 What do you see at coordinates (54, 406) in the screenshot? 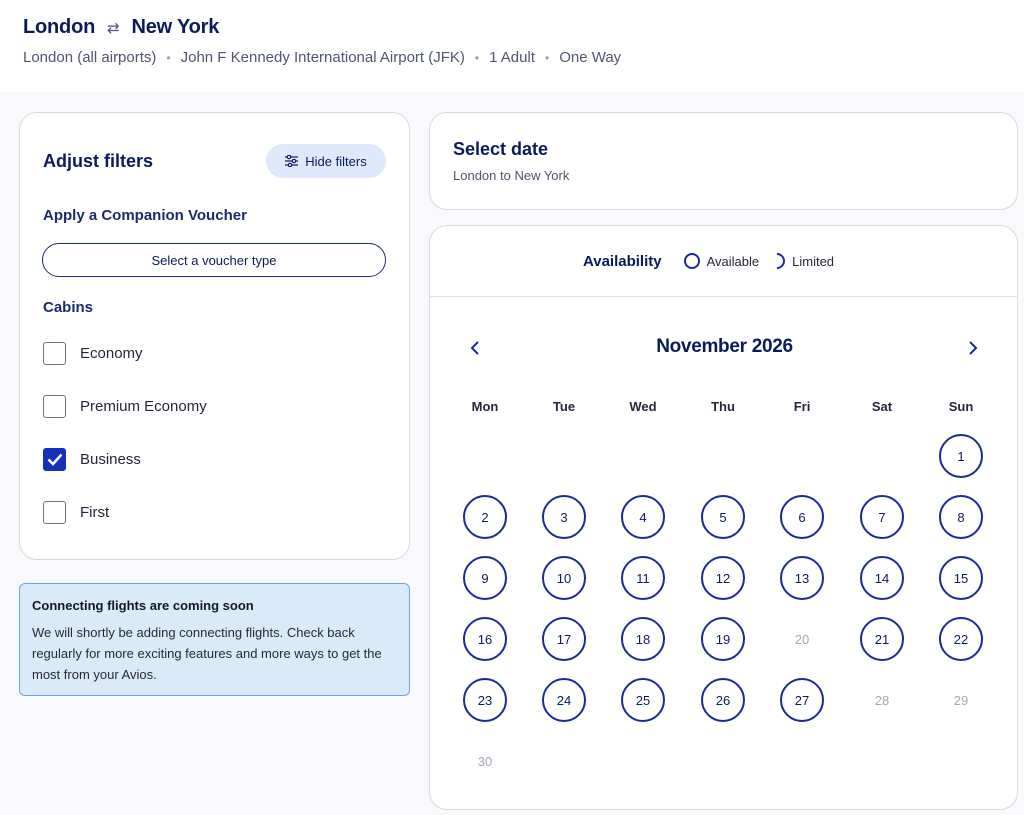
I see `premium-economy-checkbox` at bounding box center [54, 406].